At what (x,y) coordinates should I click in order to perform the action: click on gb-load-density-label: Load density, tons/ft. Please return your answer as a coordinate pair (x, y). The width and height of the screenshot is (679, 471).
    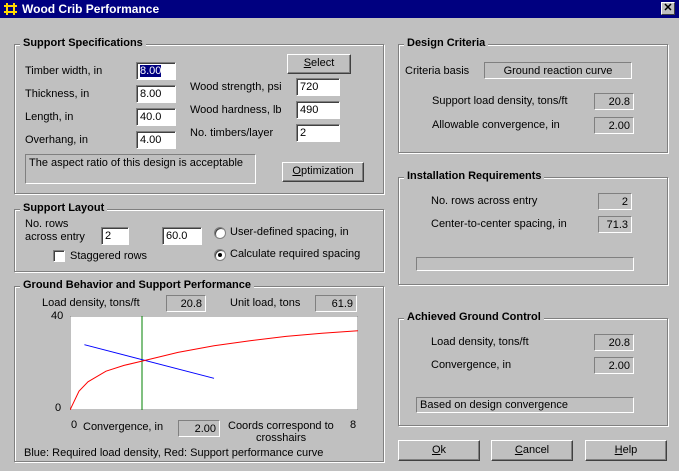
    Looking at the image, I should click on (91, 303).